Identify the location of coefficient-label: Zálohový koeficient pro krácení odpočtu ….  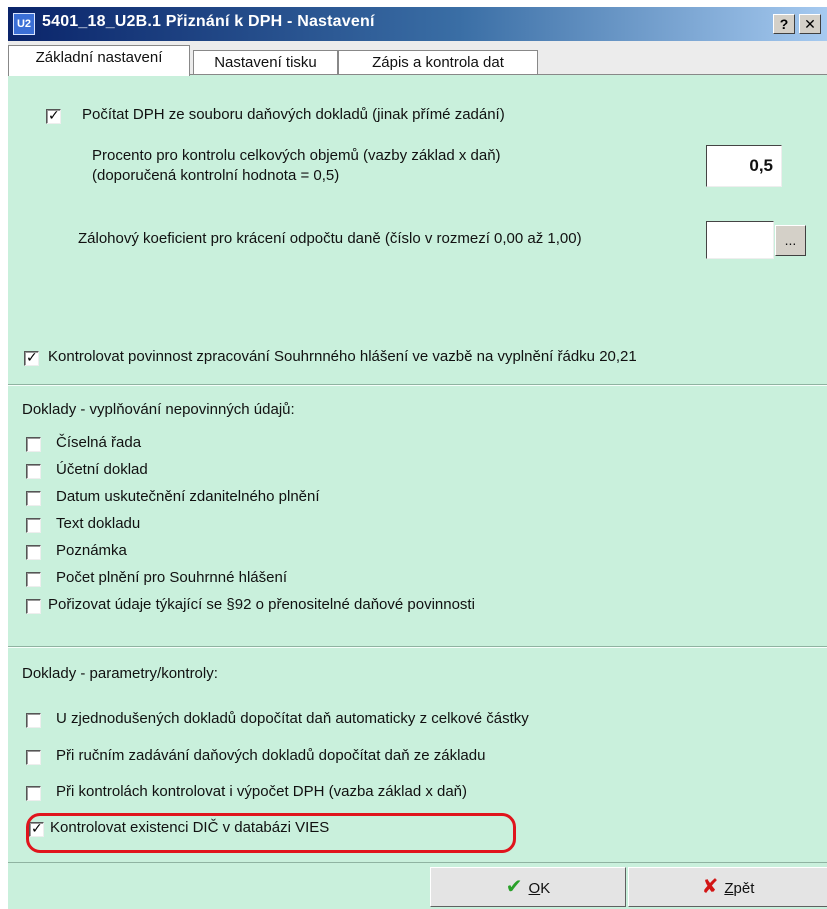
(330, 238).